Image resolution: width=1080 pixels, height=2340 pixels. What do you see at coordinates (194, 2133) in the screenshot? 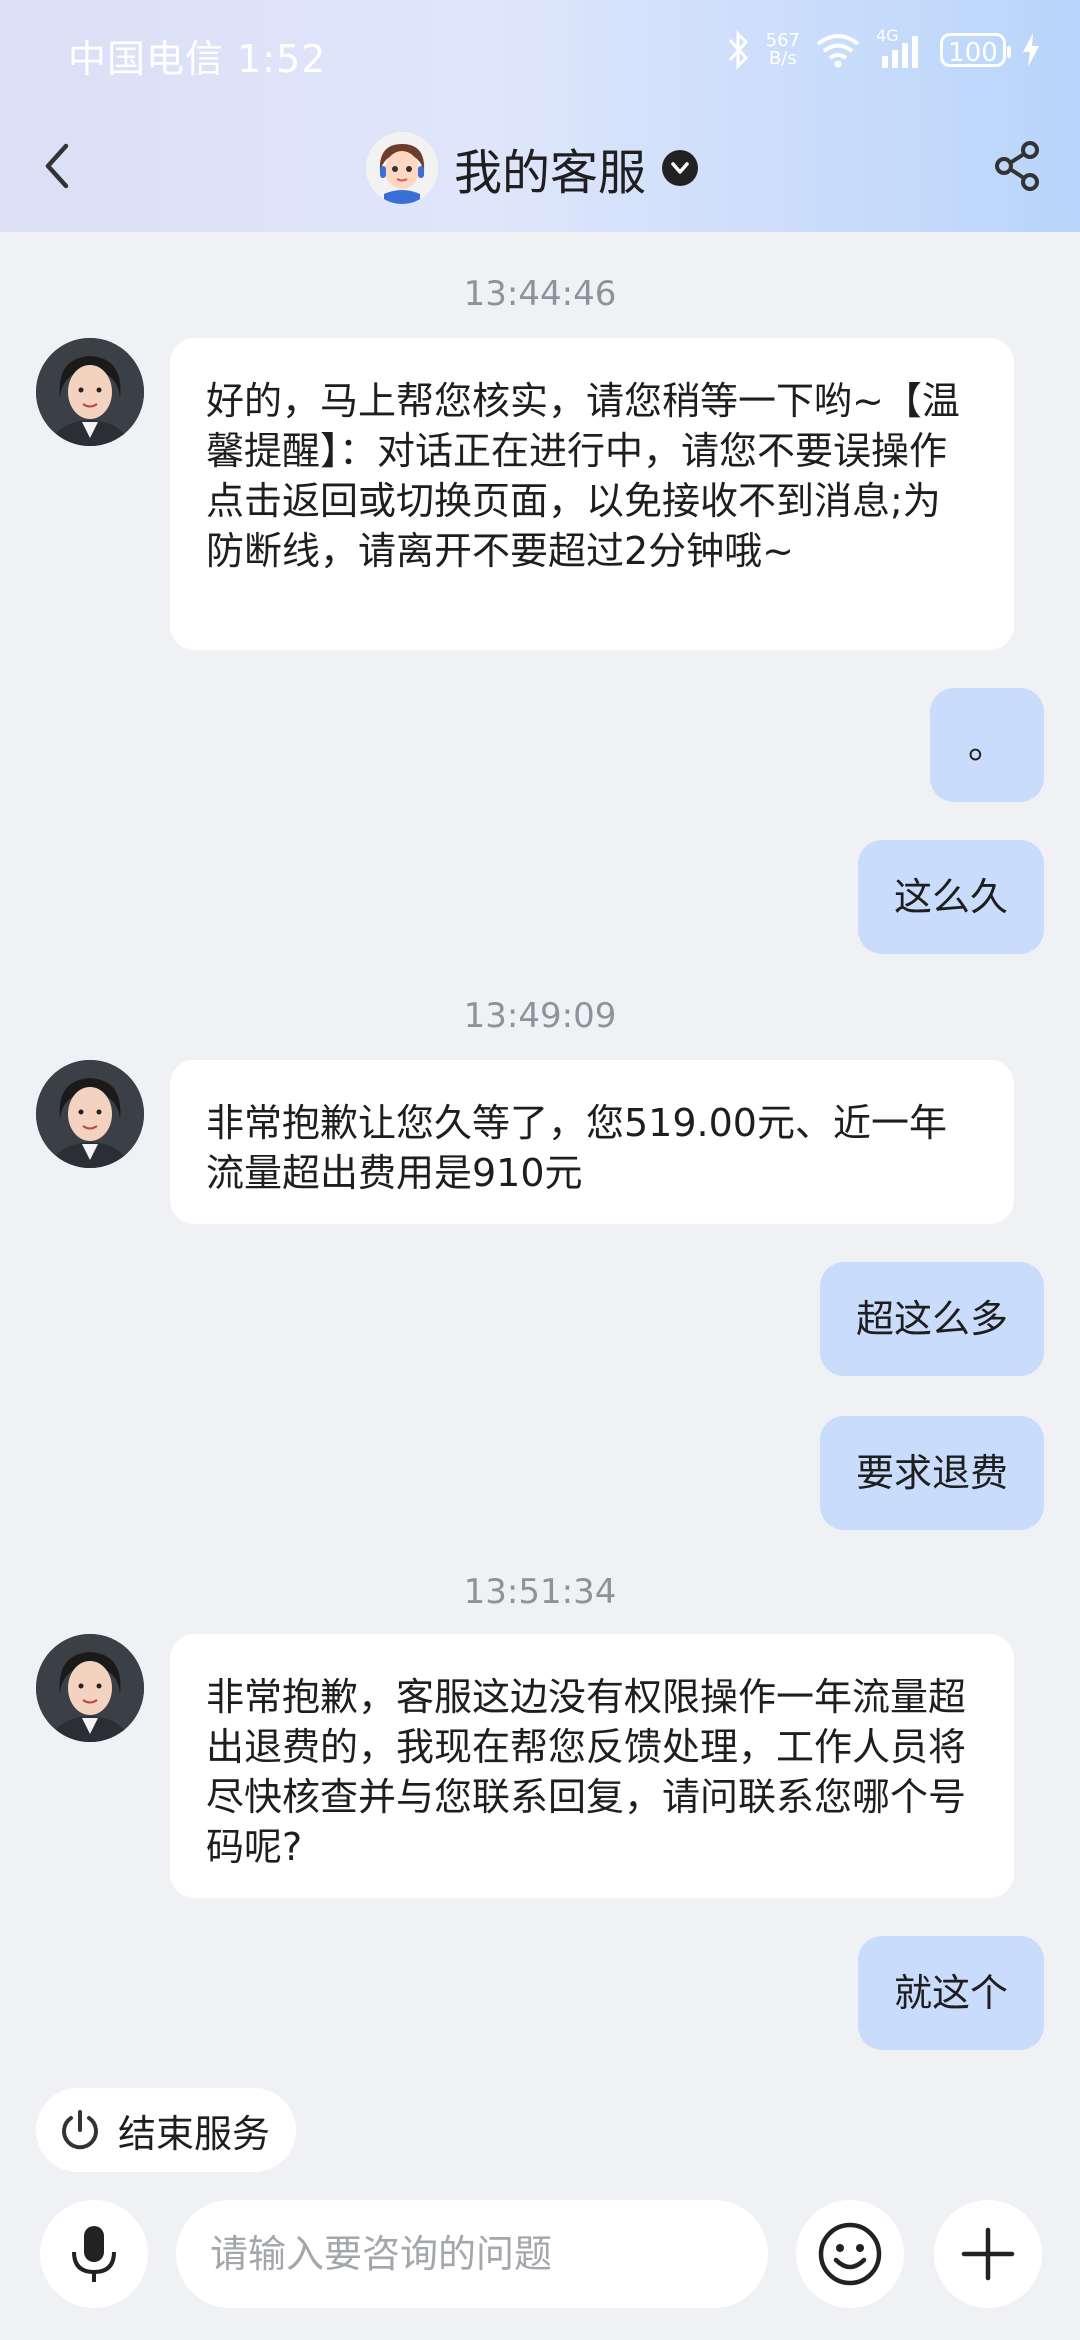
I see `end-service-label: 结束服务` at bounding box center [194, 2133].